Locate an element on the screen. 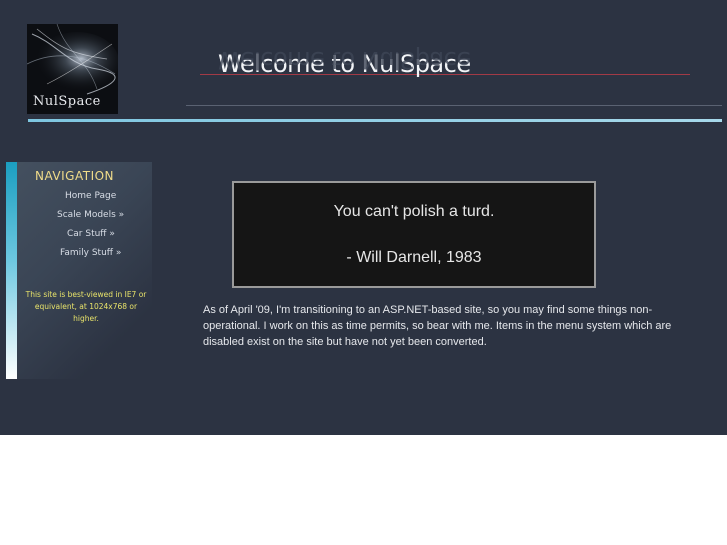 The width and height of the screenshot is (727, 545). nav-accent-strip is located at coordinates (11, 270).